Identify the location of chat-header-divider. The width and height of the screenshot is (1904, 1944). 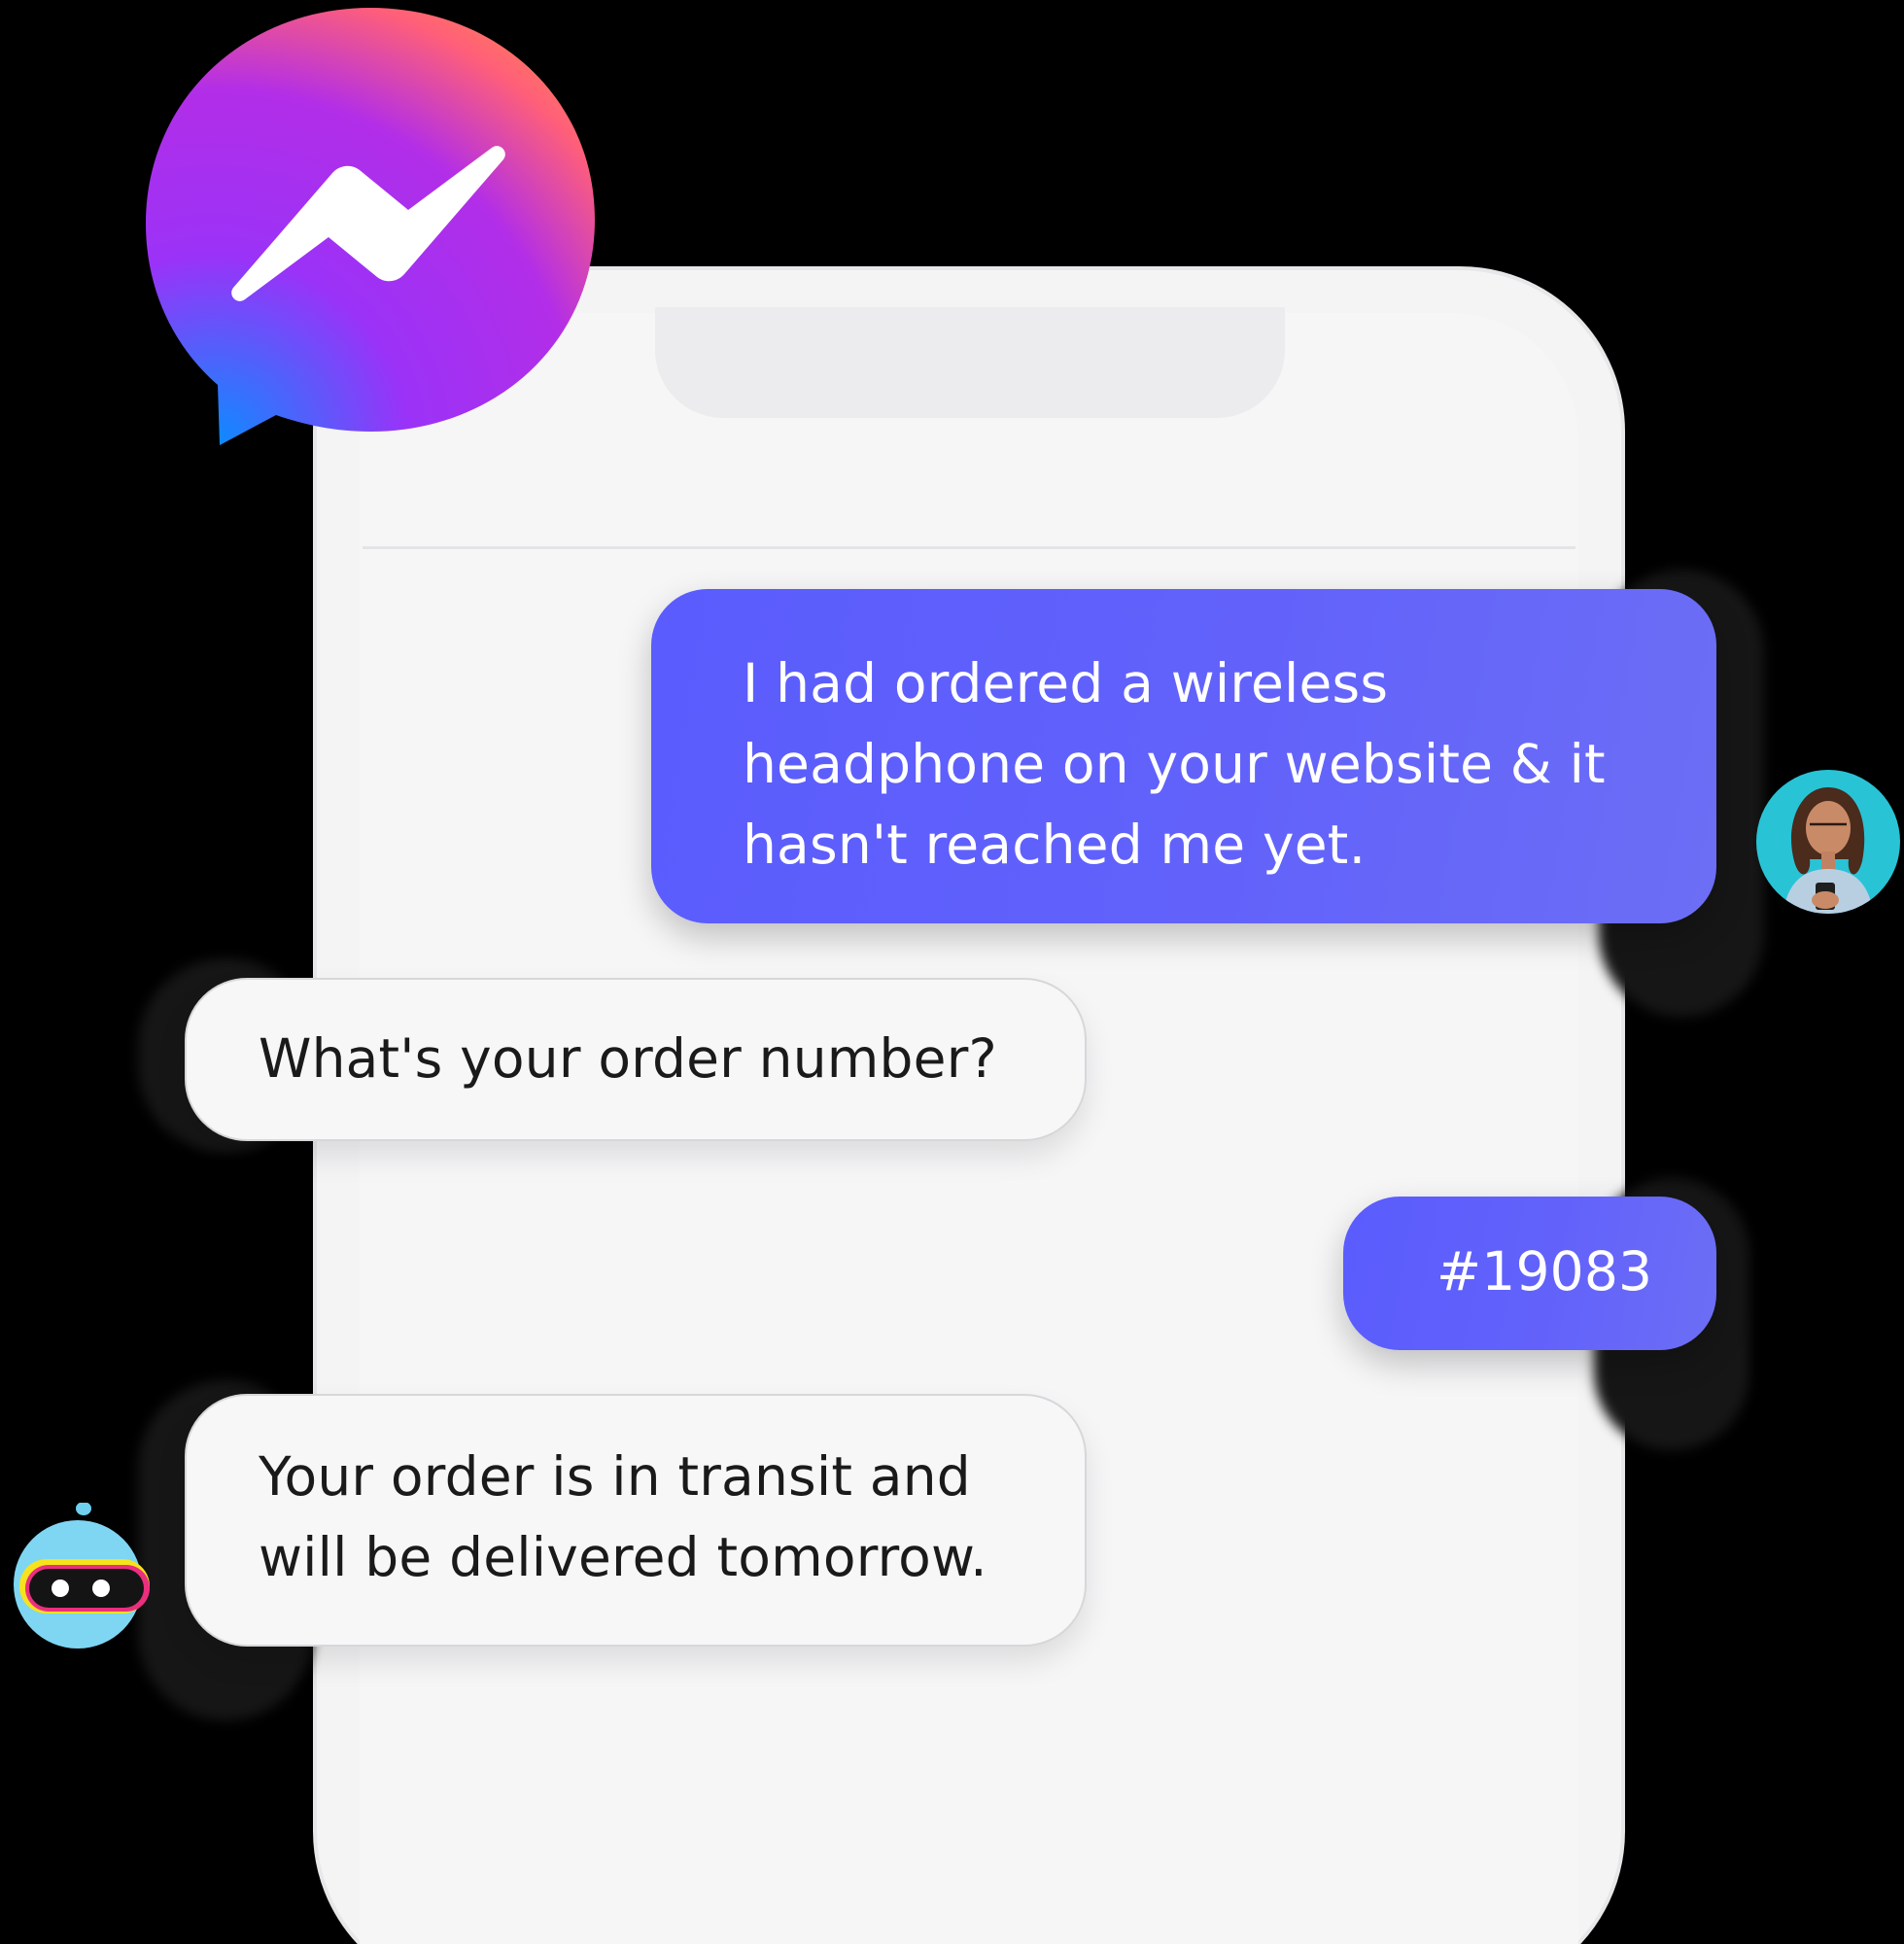
(969, 547).